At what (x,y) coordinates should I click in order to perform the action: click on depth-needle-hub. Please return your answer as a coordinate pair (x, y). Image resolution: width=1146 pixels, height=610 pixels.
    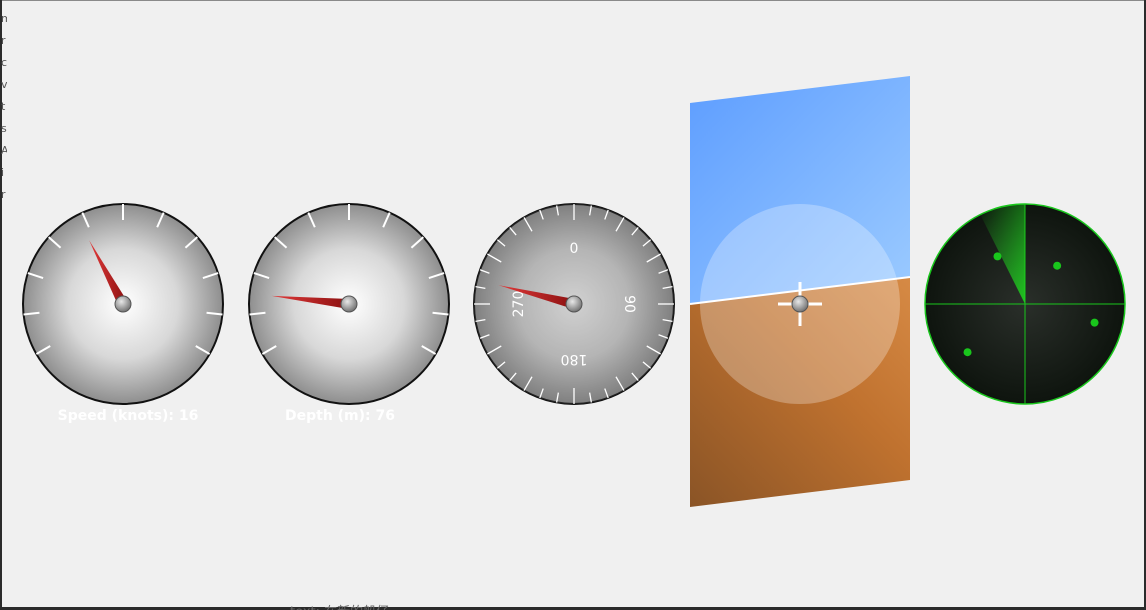
    Looking at the image, I should click on (349, 304).